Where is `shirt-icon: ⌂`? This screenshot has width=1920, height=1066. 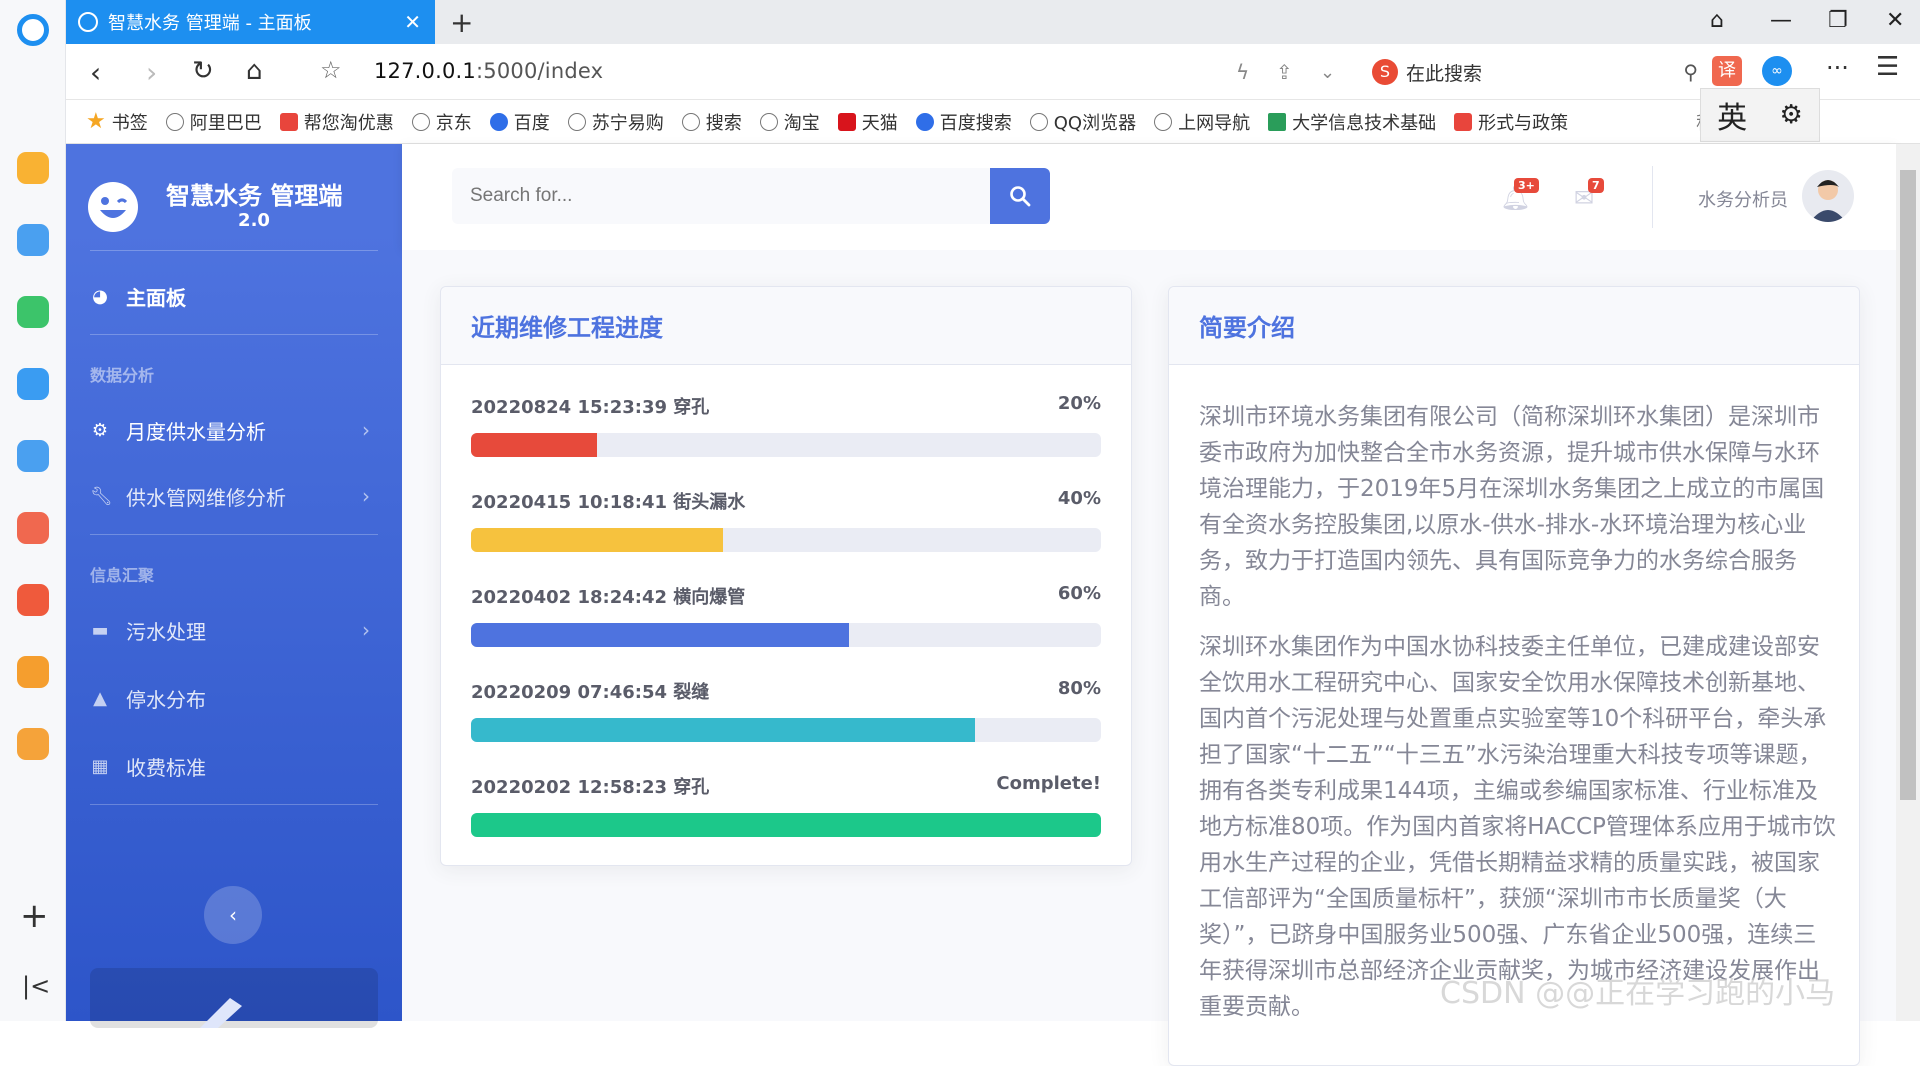 shirt-icon: ⌂ is located at coordinates (1717, 20).